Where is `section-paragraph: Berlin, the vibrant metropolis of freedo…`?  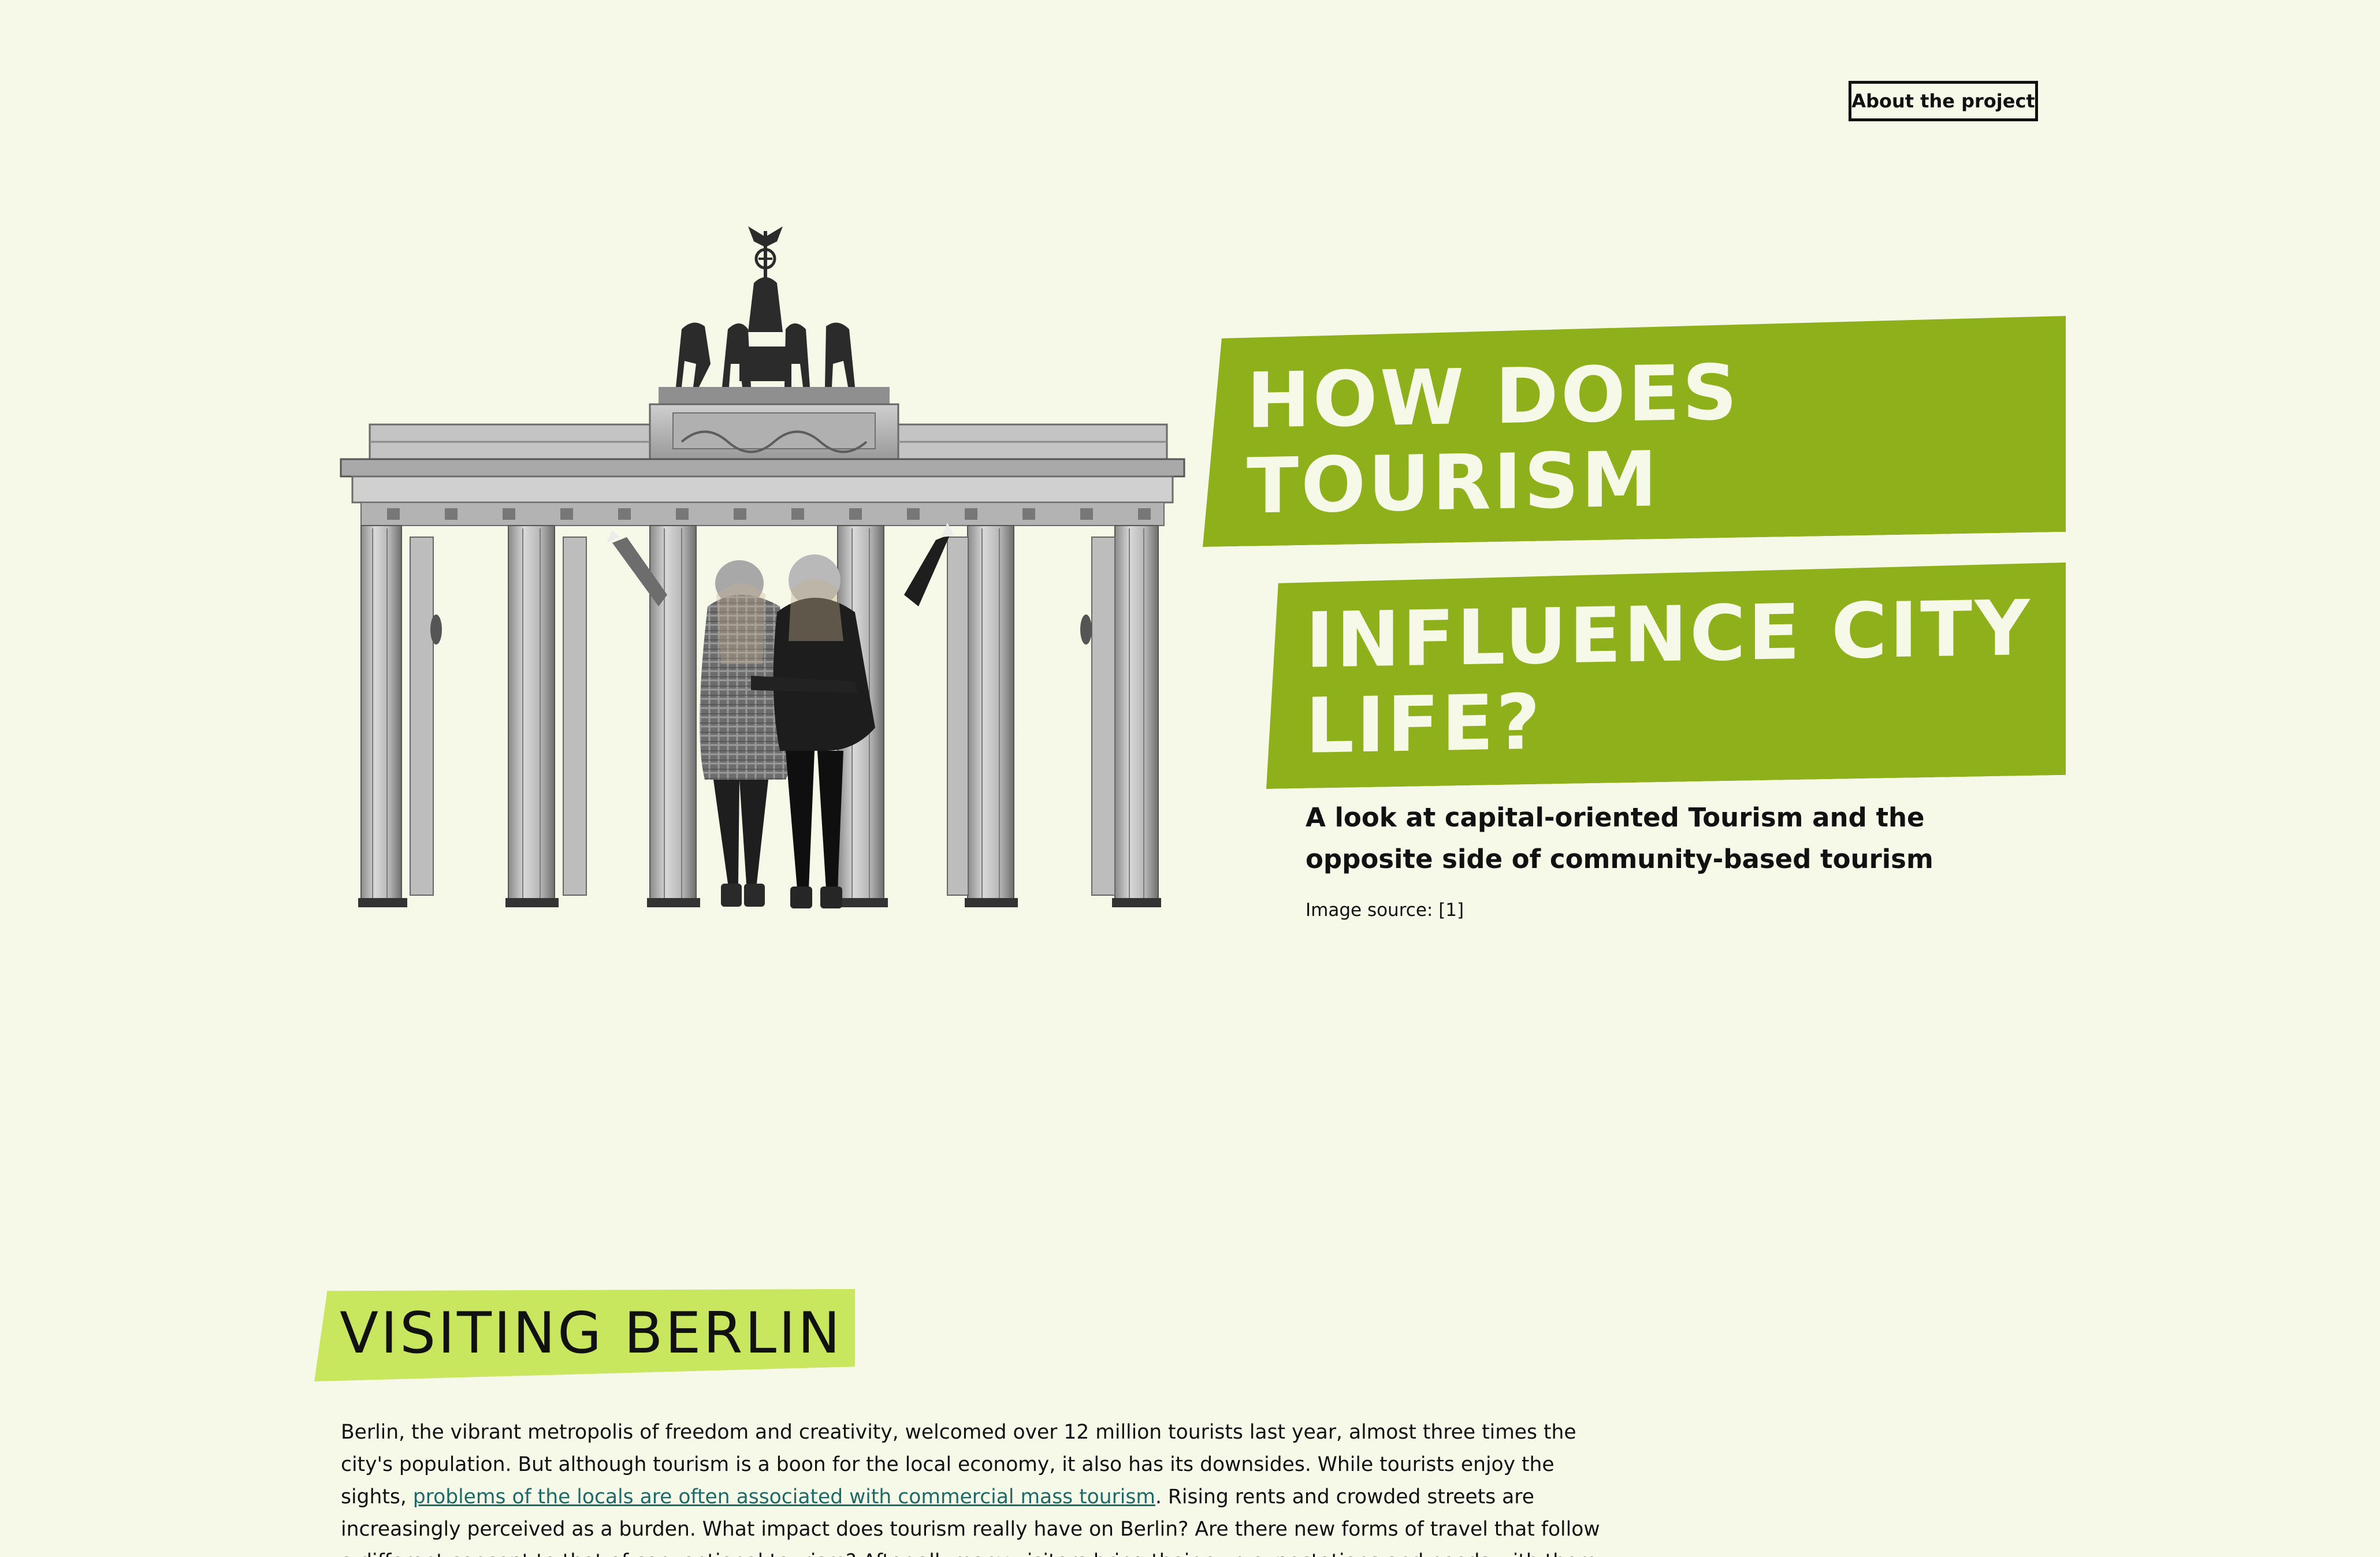
section-paragraph: Berlin, the vibrant metropolis of freedo… is located at coordinates (976, 1486).